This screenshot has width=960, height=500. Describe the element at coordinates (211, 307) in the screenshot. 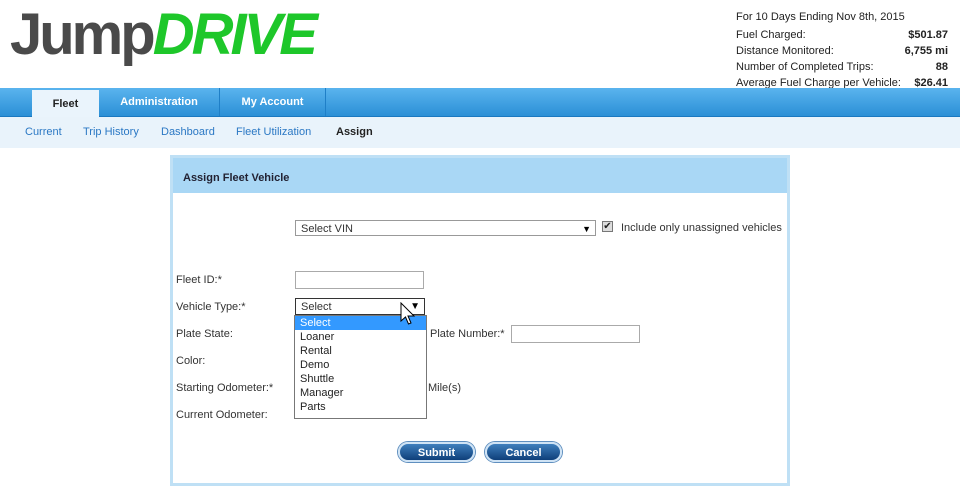

I see `vehicle-type-label: Vehicle Type:*` at that location.